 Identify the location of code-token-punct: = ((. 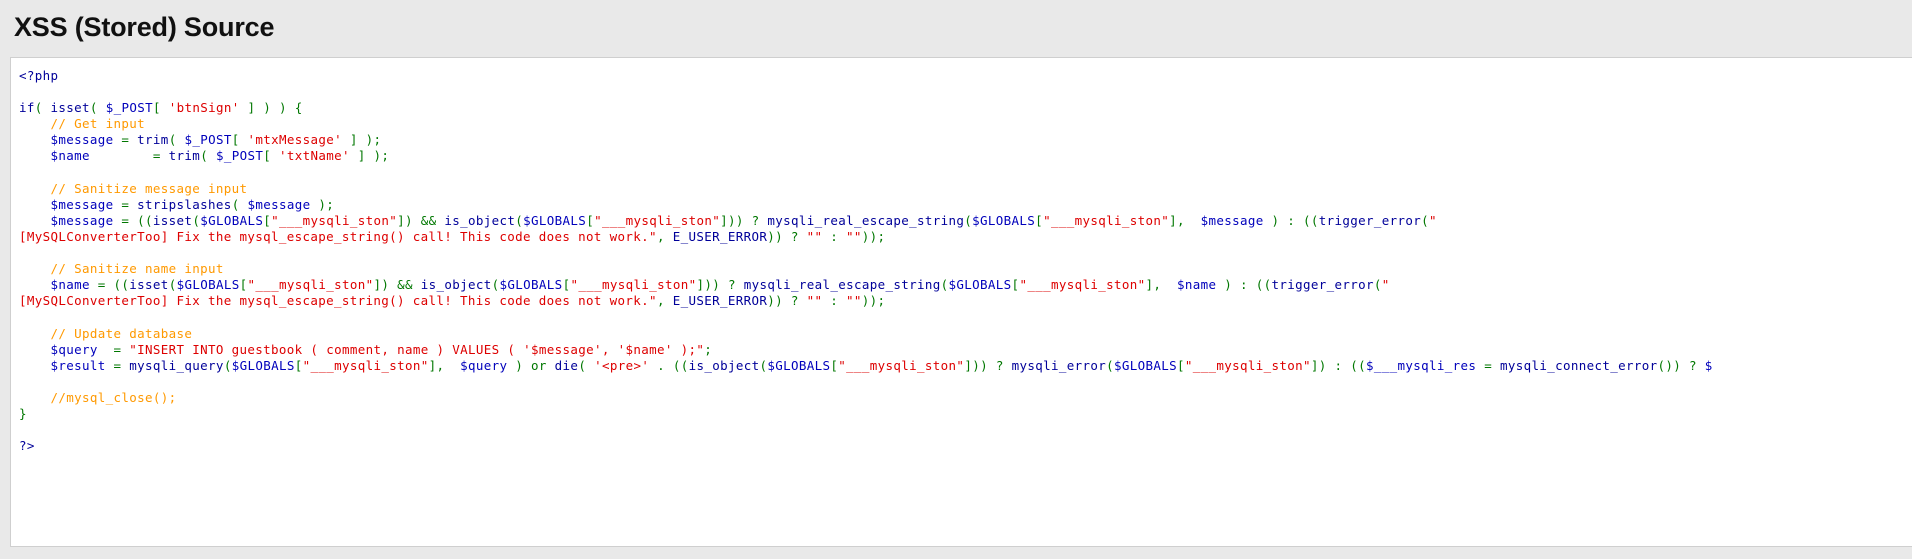
(133, 220).